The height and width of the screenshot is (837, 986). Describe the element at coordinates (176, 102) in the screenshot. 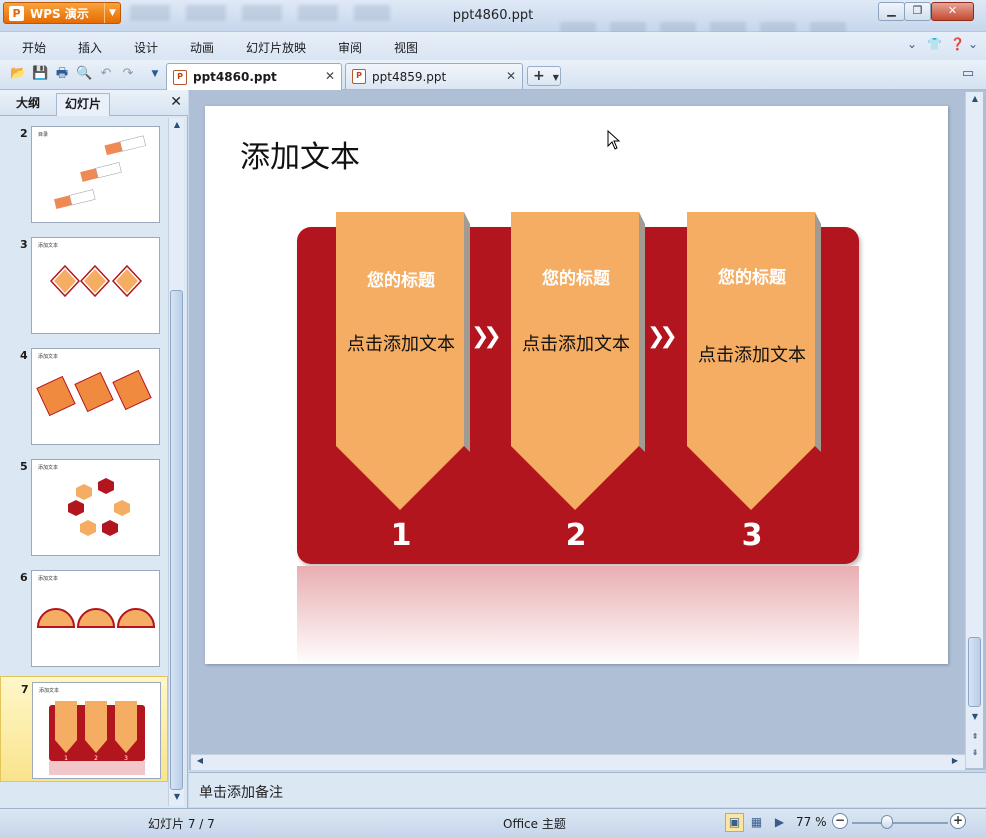

I see `close-panel-icon: ✕` at that location.